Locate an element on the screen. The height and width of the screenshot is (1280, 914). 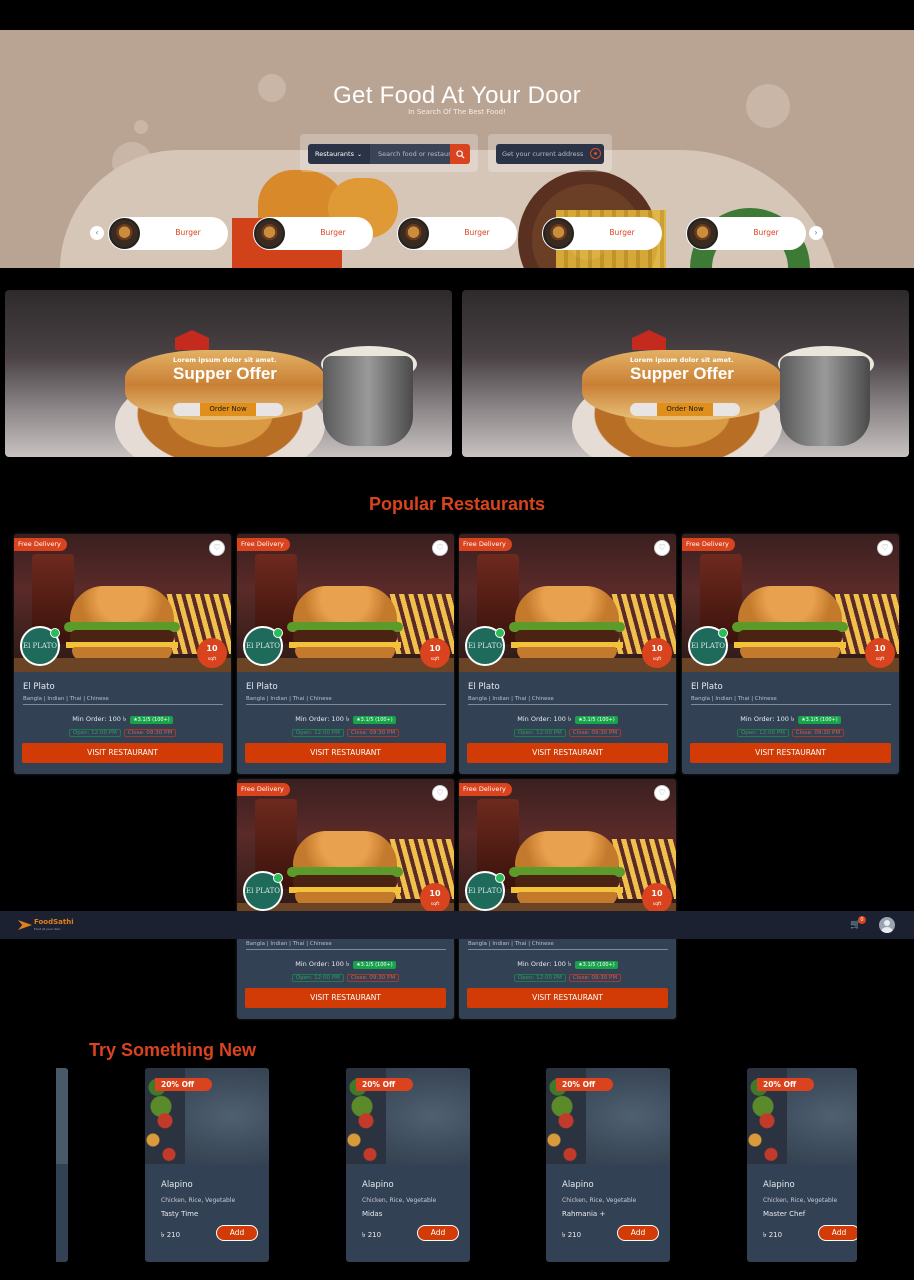
navbar: FoodSathi Food at your door 🛒 0 is located at coordinates (457, 925).